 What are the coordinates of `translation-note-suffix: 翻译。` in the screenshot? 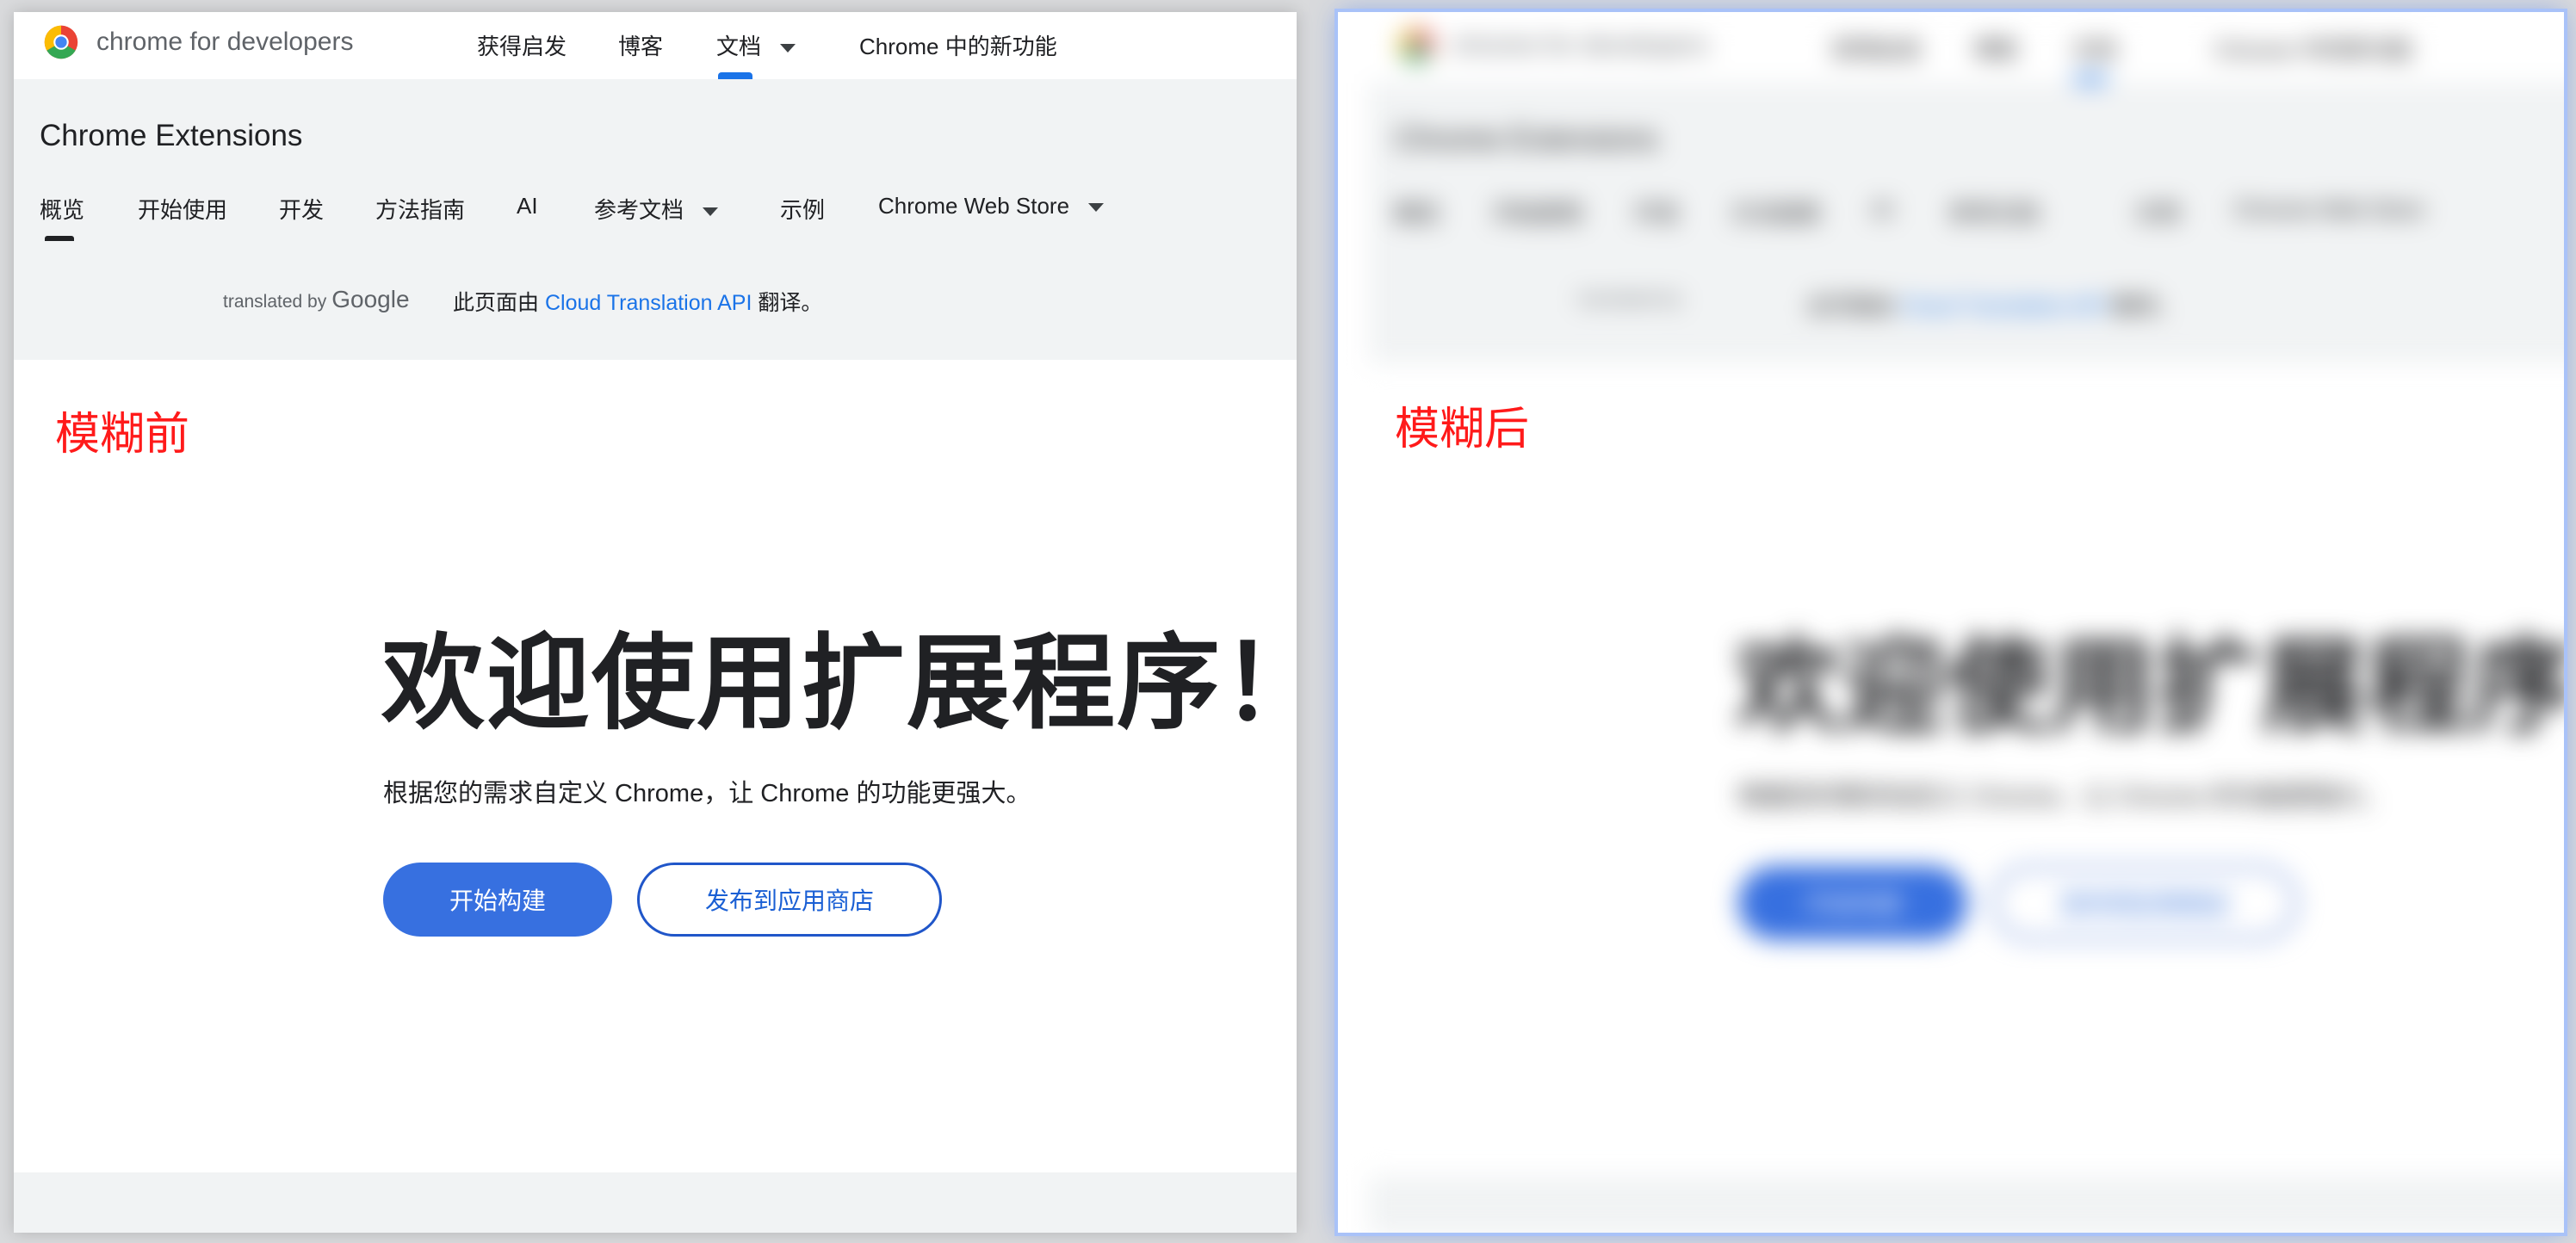 It's located at (791, 303).